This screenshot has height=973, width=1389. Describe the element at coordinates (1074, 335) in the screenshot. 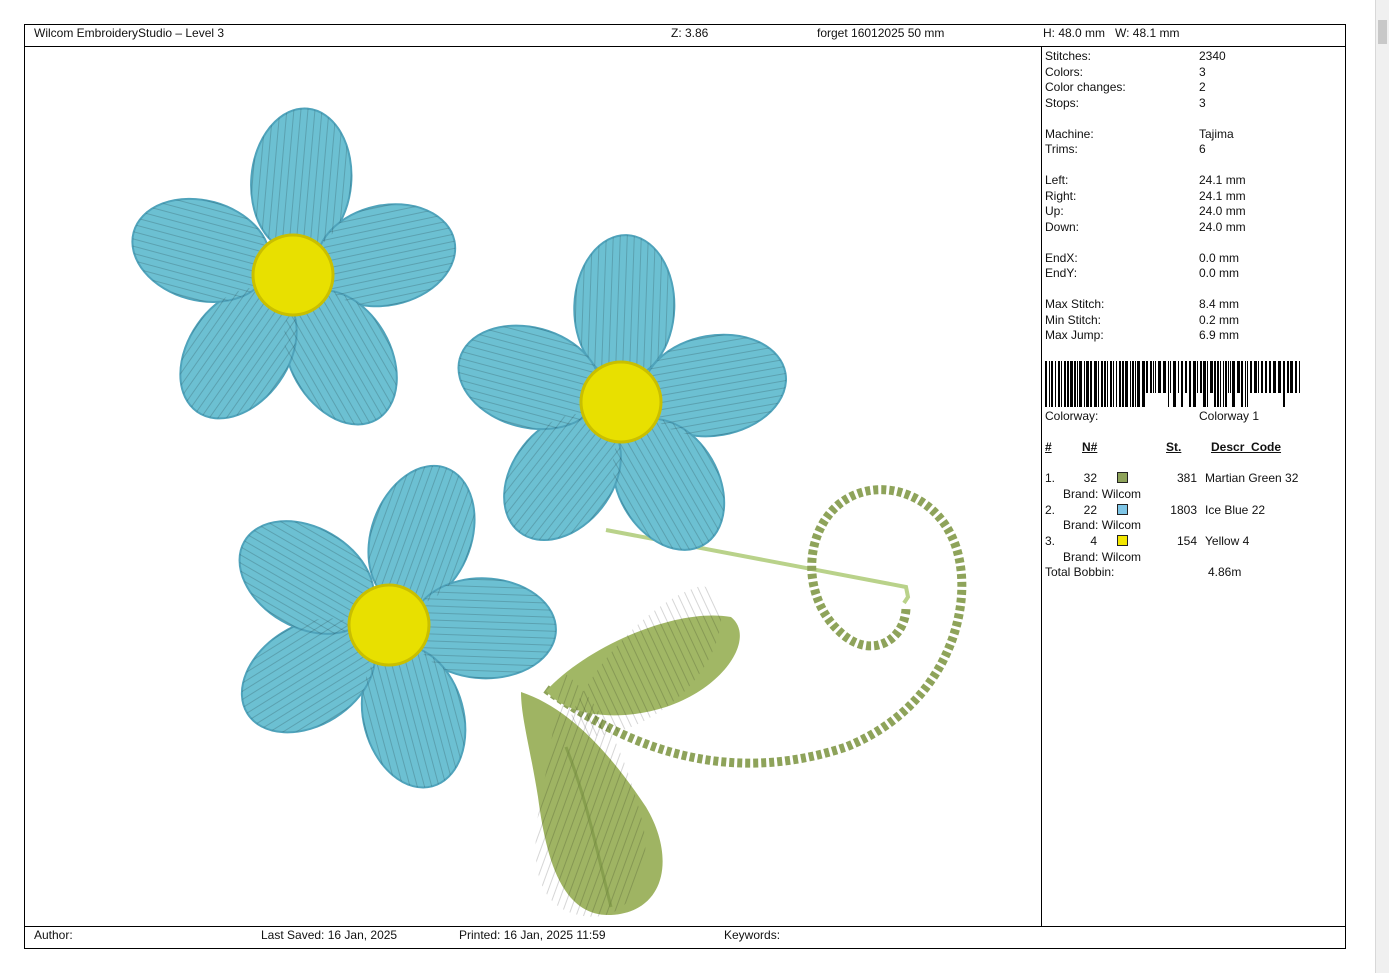

I see `stat-label: Max Jump:` at that location.